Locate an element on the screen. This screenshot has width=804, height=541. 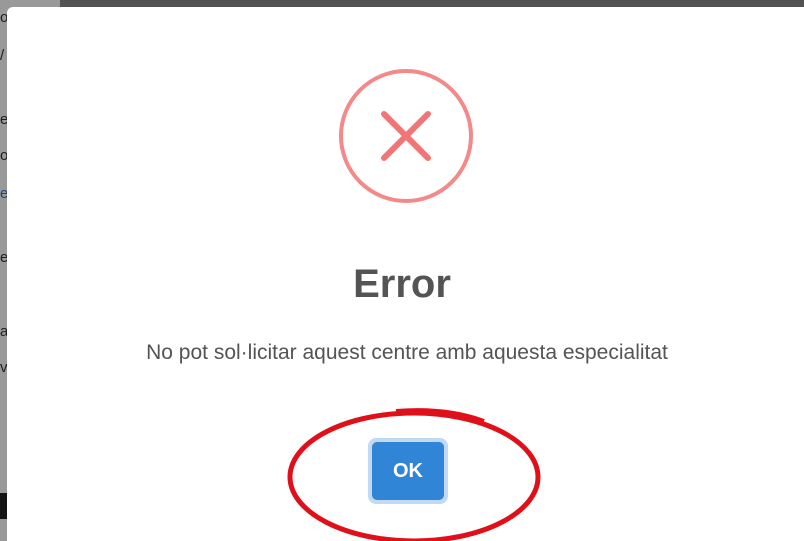
x-mark-icon is located at coordinates (406, 136).